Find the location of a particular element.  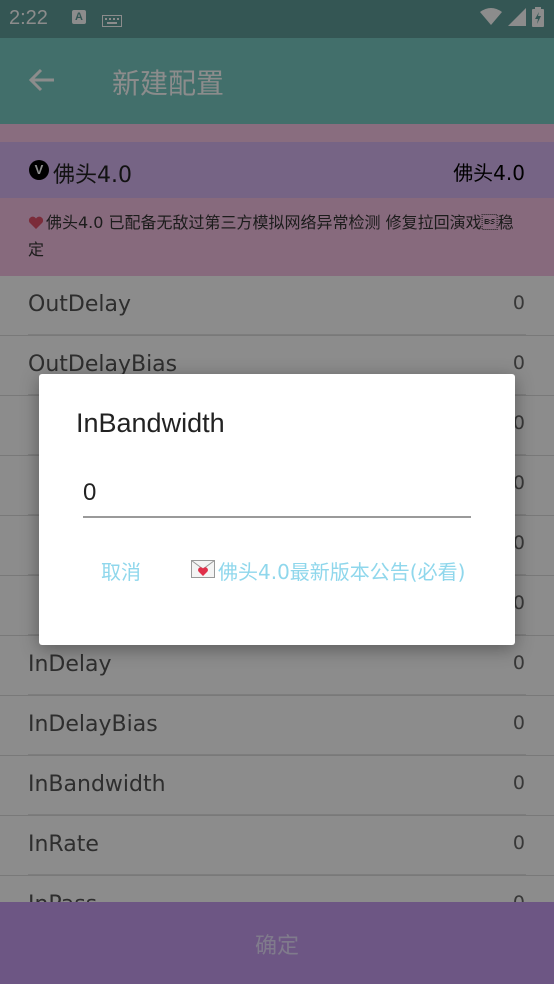

announcement-button: 佛头4.0最新版本公告(必看) is located at coordinates (328, 570).